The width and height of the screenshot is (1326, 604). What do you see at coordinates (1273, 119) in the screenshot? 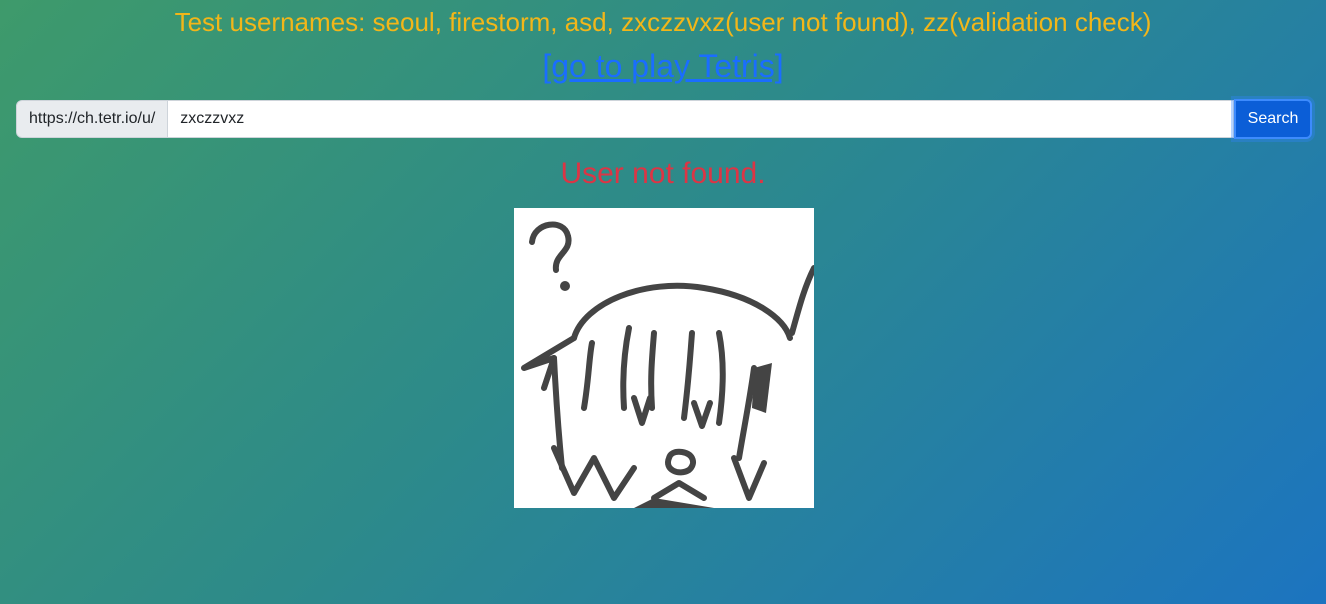
I see `search-button: Search` at bounding box center [1273, 119].